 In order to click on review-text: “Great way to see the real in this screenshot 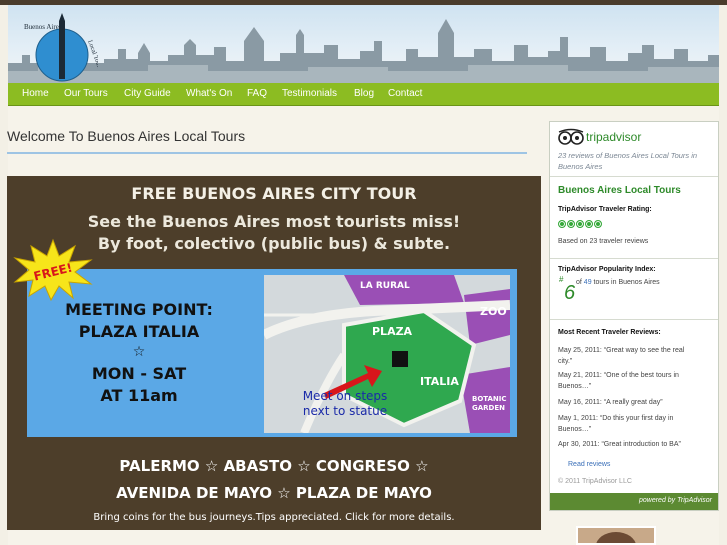, I will do `click(644, 350)`.